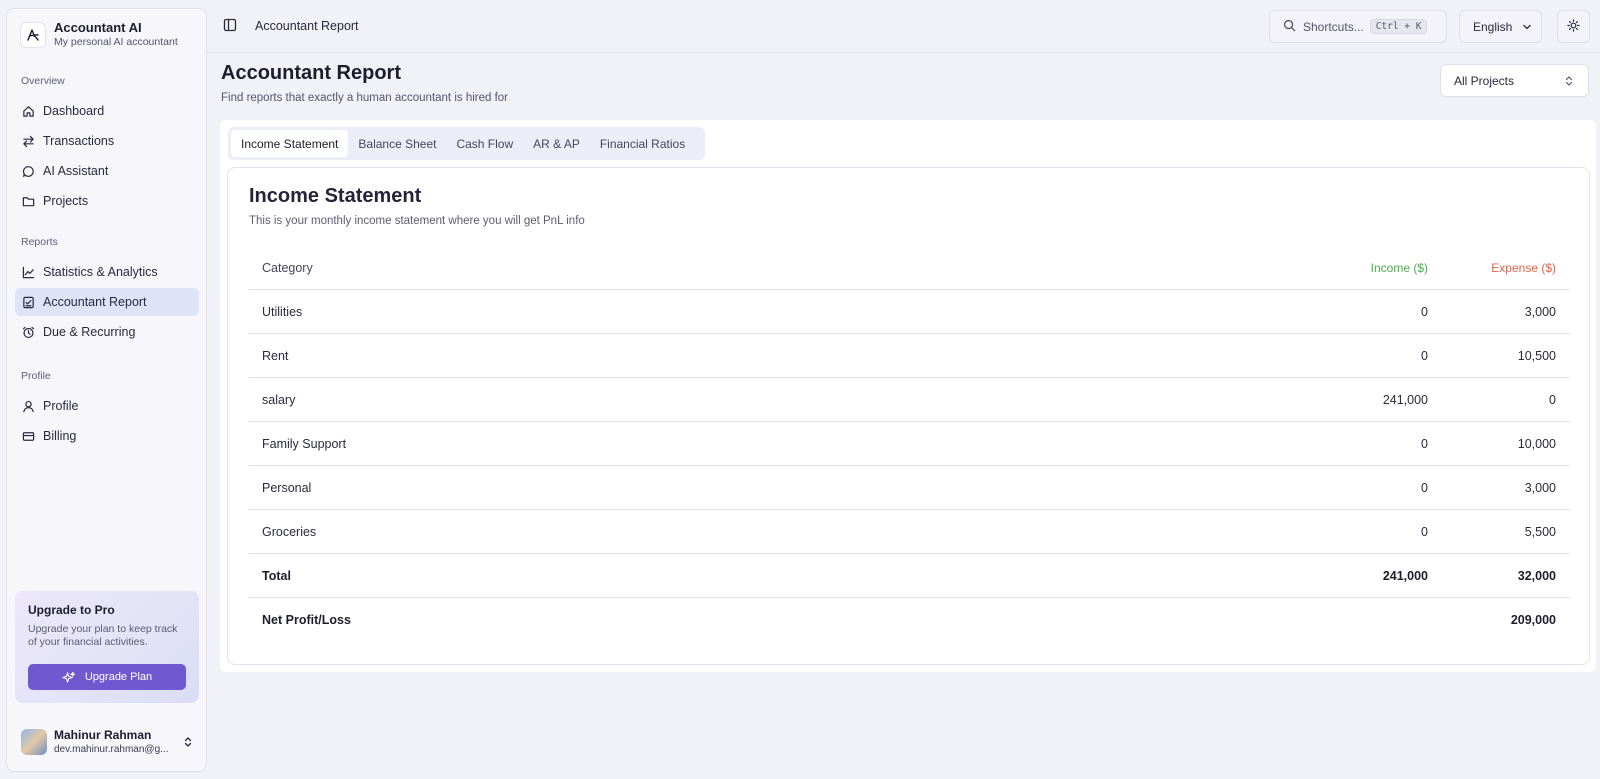 The image size is (1600, 779). Describe the element at coordinates (1405, 575) in the screenshot. I see `total-income: 241,000` at that location.